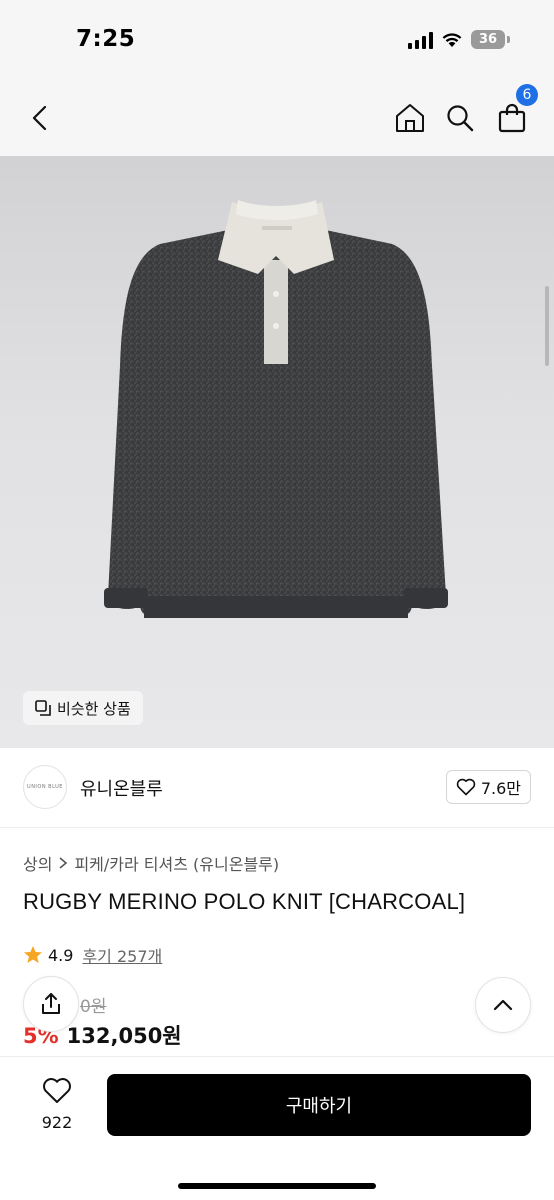 The width and height of the screenshot is (554, 1200). What do you see at coordinates (176, 863) in the screenshot?
I see `breadcrumb-subcategory: 피케/카라 티셔츠 (유니온블루)` at bounding box center [176, 863].